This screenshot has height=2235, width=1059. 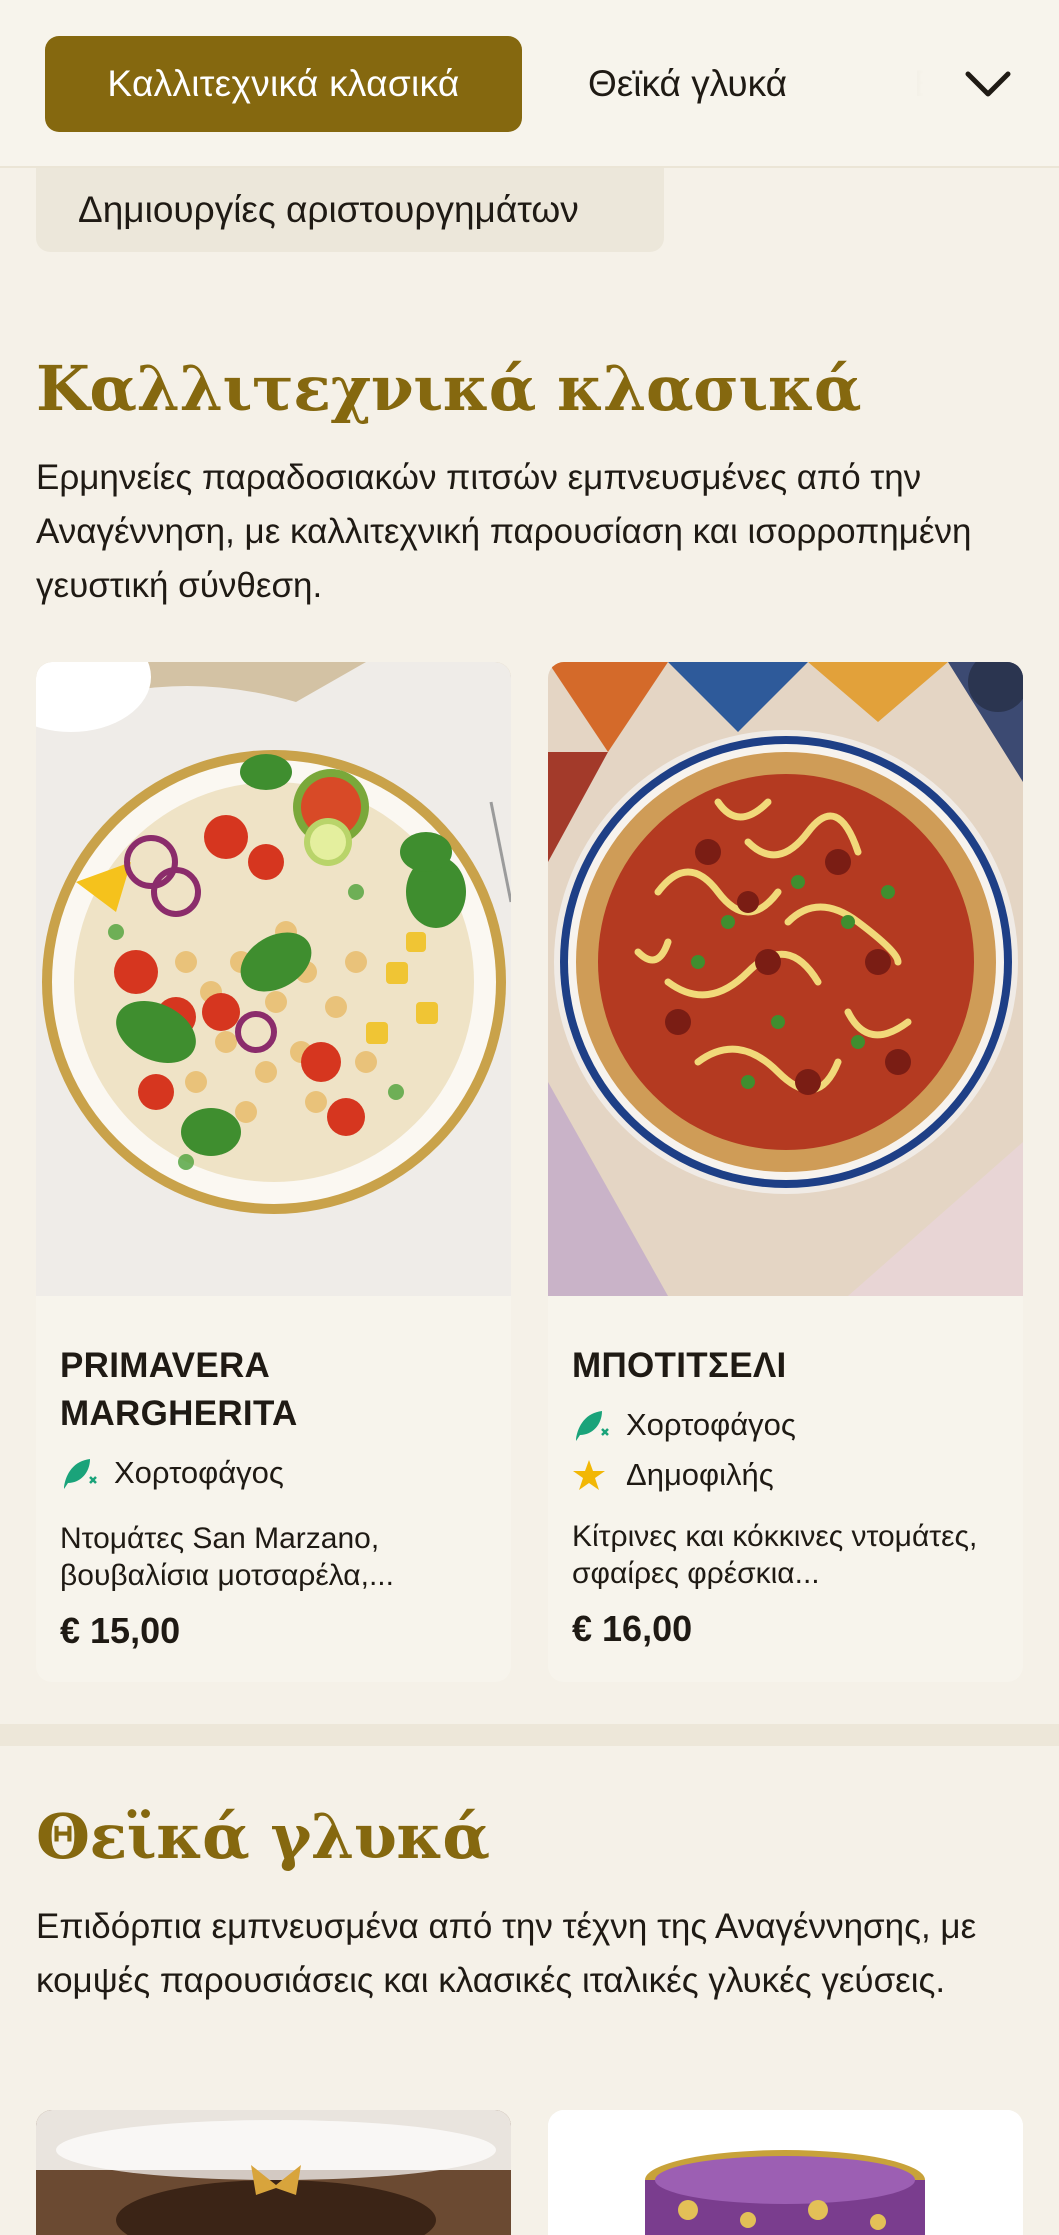 I want to click on chevron-down-icon, so click(x=988, y=84).